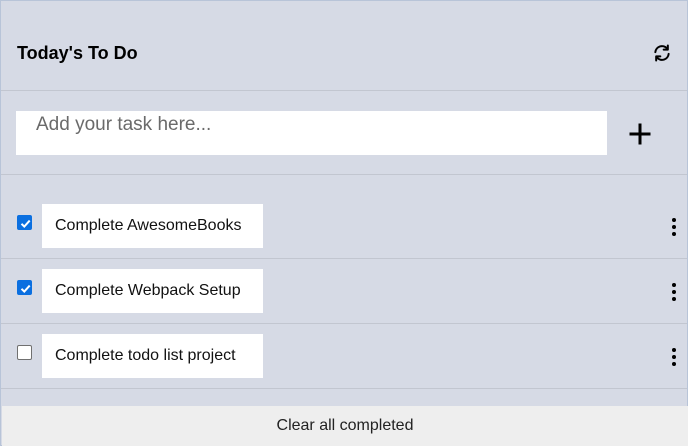 The width and height of the screenshot is (688, 446). Describe the element at coordinates (344, 356) in the screenshot. I see `list-item: Complete todo list project` at that location.